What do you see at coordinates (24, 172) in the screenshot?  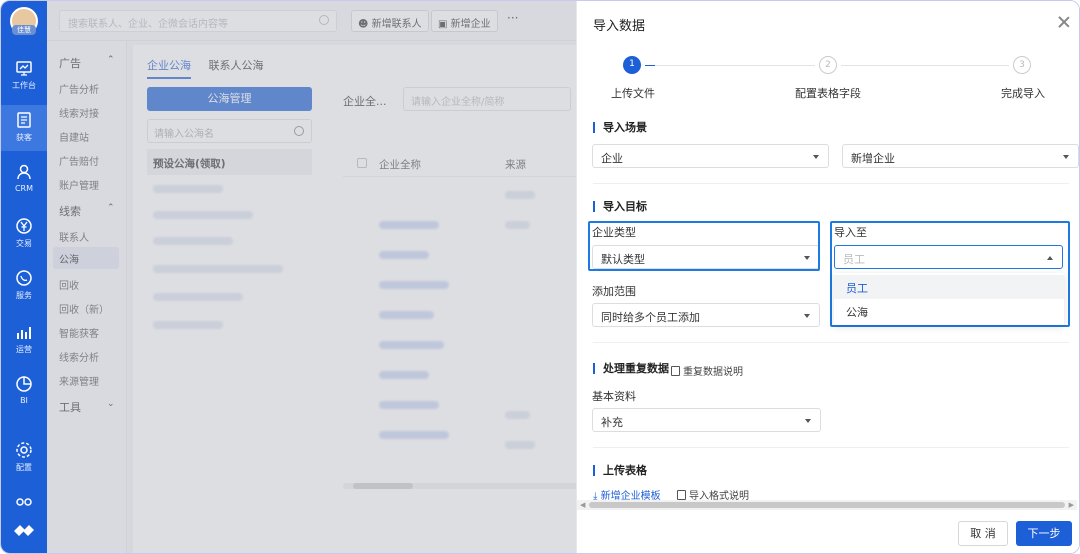 I see `person-icon` at bounding box center [24, 172].